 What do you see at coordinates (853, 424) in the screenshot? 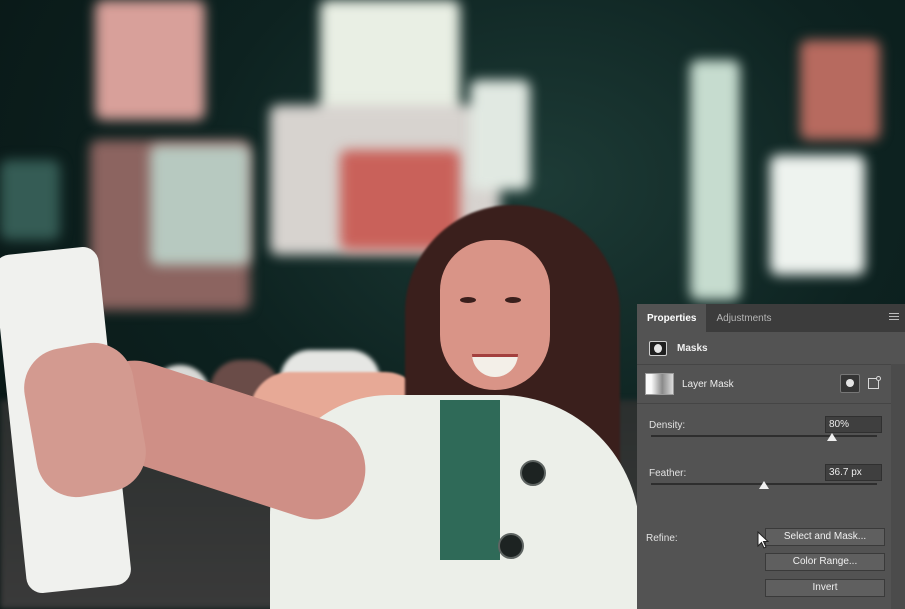
I see `density-field: 80%` at bounding box center [853, 424].